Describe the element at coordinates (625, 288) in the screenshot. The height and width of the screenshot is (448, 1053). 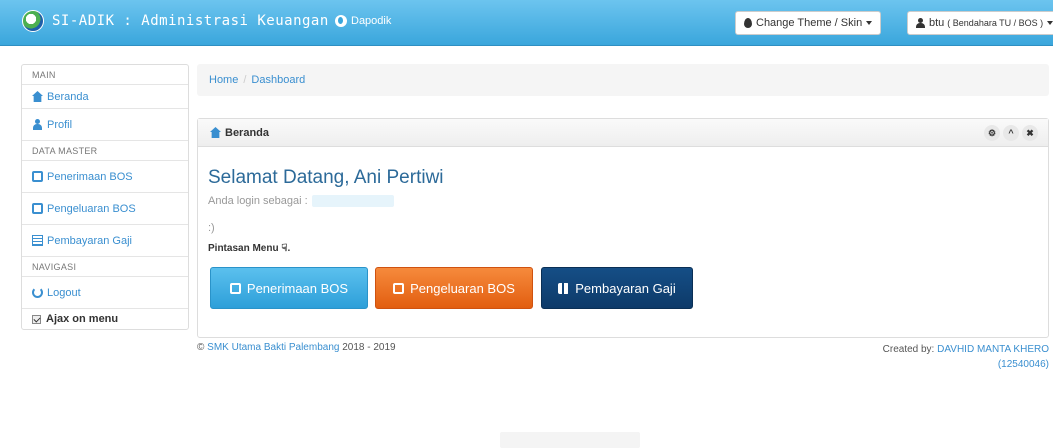
I see `button-label: Pembayaran Gaji` at that location.